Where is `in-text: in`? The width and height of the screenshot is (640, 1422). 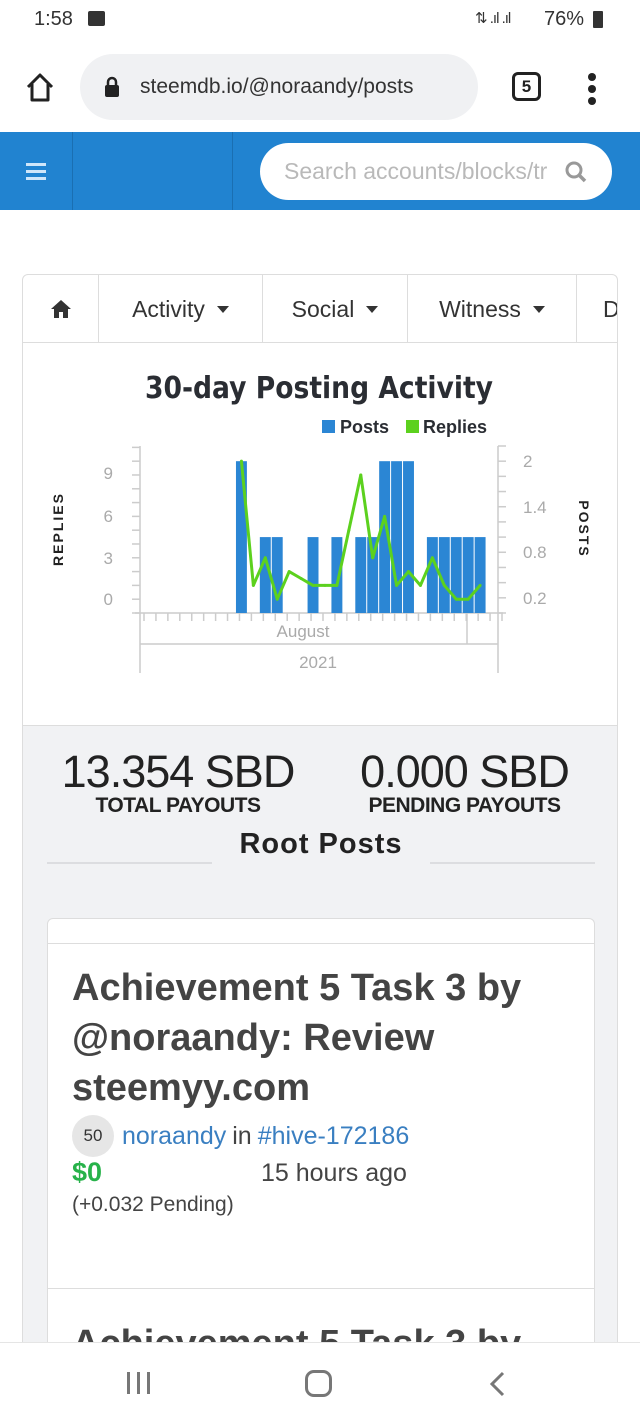 in-text: in is located at coordinates (242, 1135).